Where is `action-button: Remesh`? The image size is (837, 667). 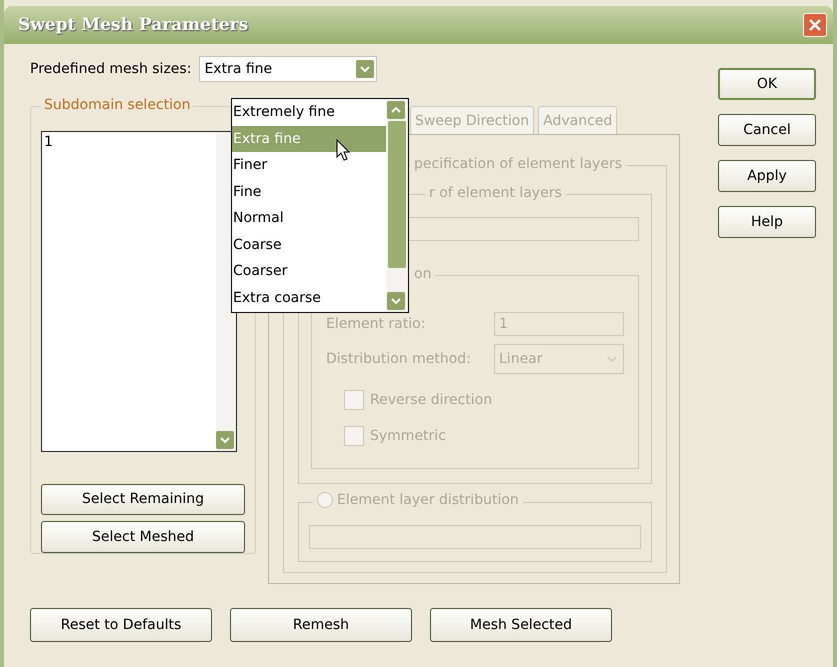
action-button: Remesh is located at coordinates (321, 625).